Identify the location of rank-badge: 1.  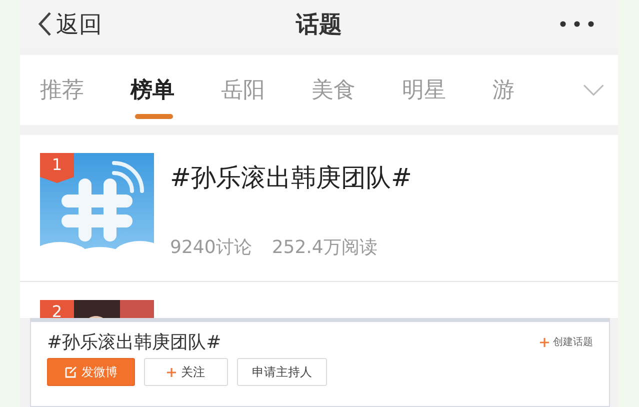
(57, 168).